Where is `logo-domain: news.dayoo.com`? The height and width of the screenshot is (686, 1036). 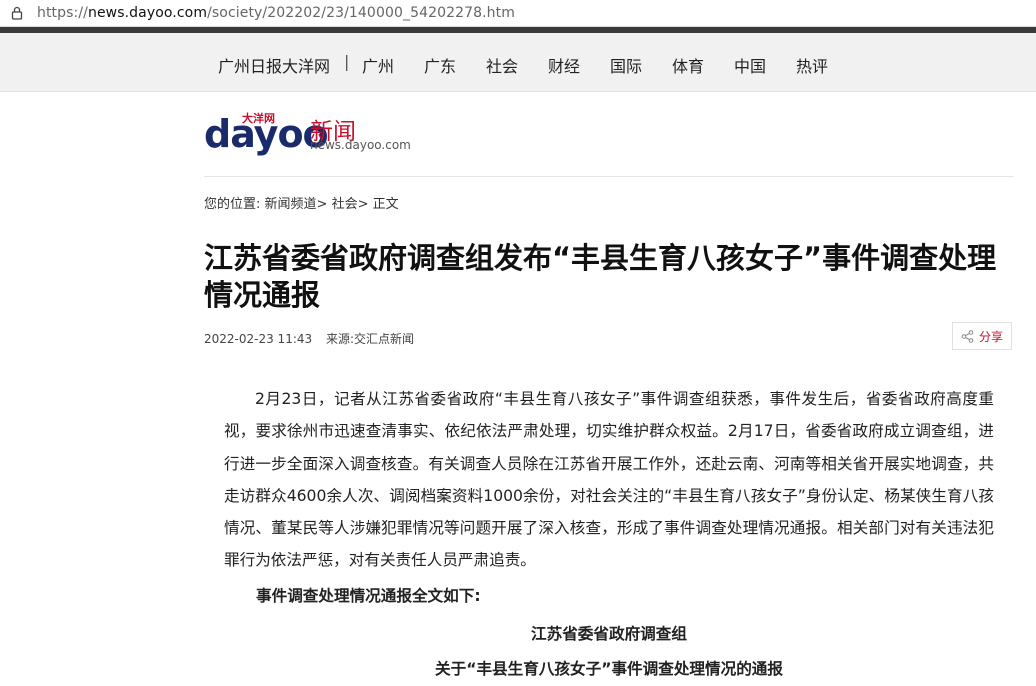
logo-domain: news.dayoo.com is located at coordinates (360, 145).